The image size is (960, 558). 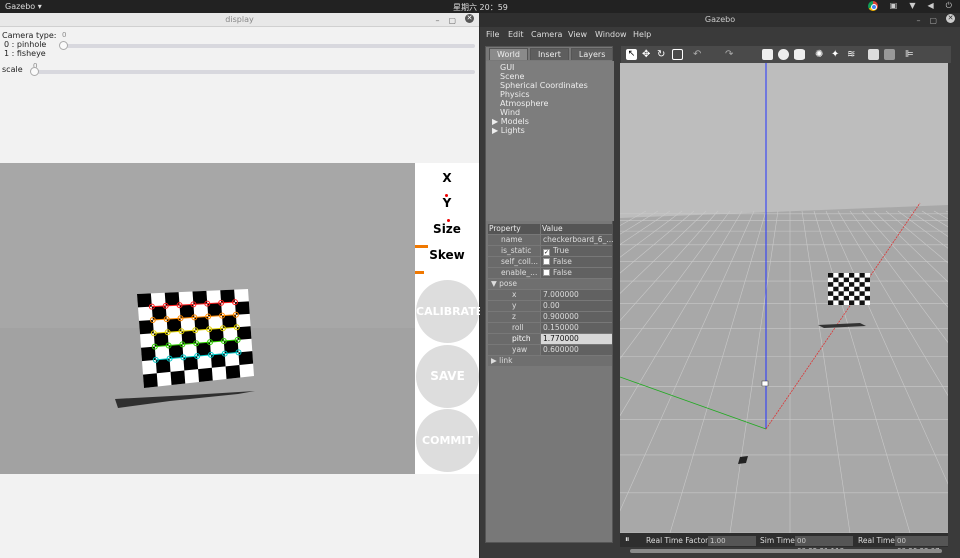 What do you see at coordinates (447, 440) in the screenshot?
I see `commit-button: COMMIT` at bounding box center [447, 440].